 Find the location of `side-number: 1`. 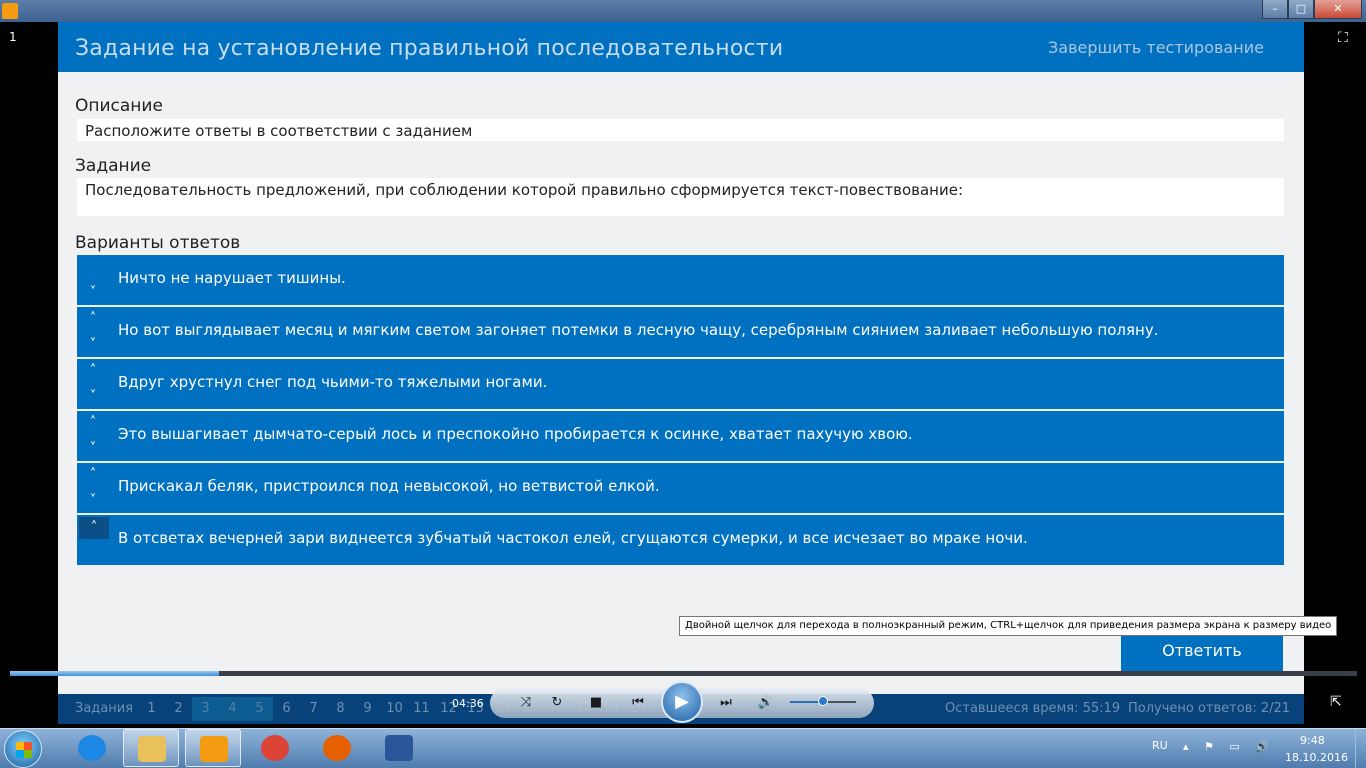

side-number: 1 is located at coordinates (13, 37).